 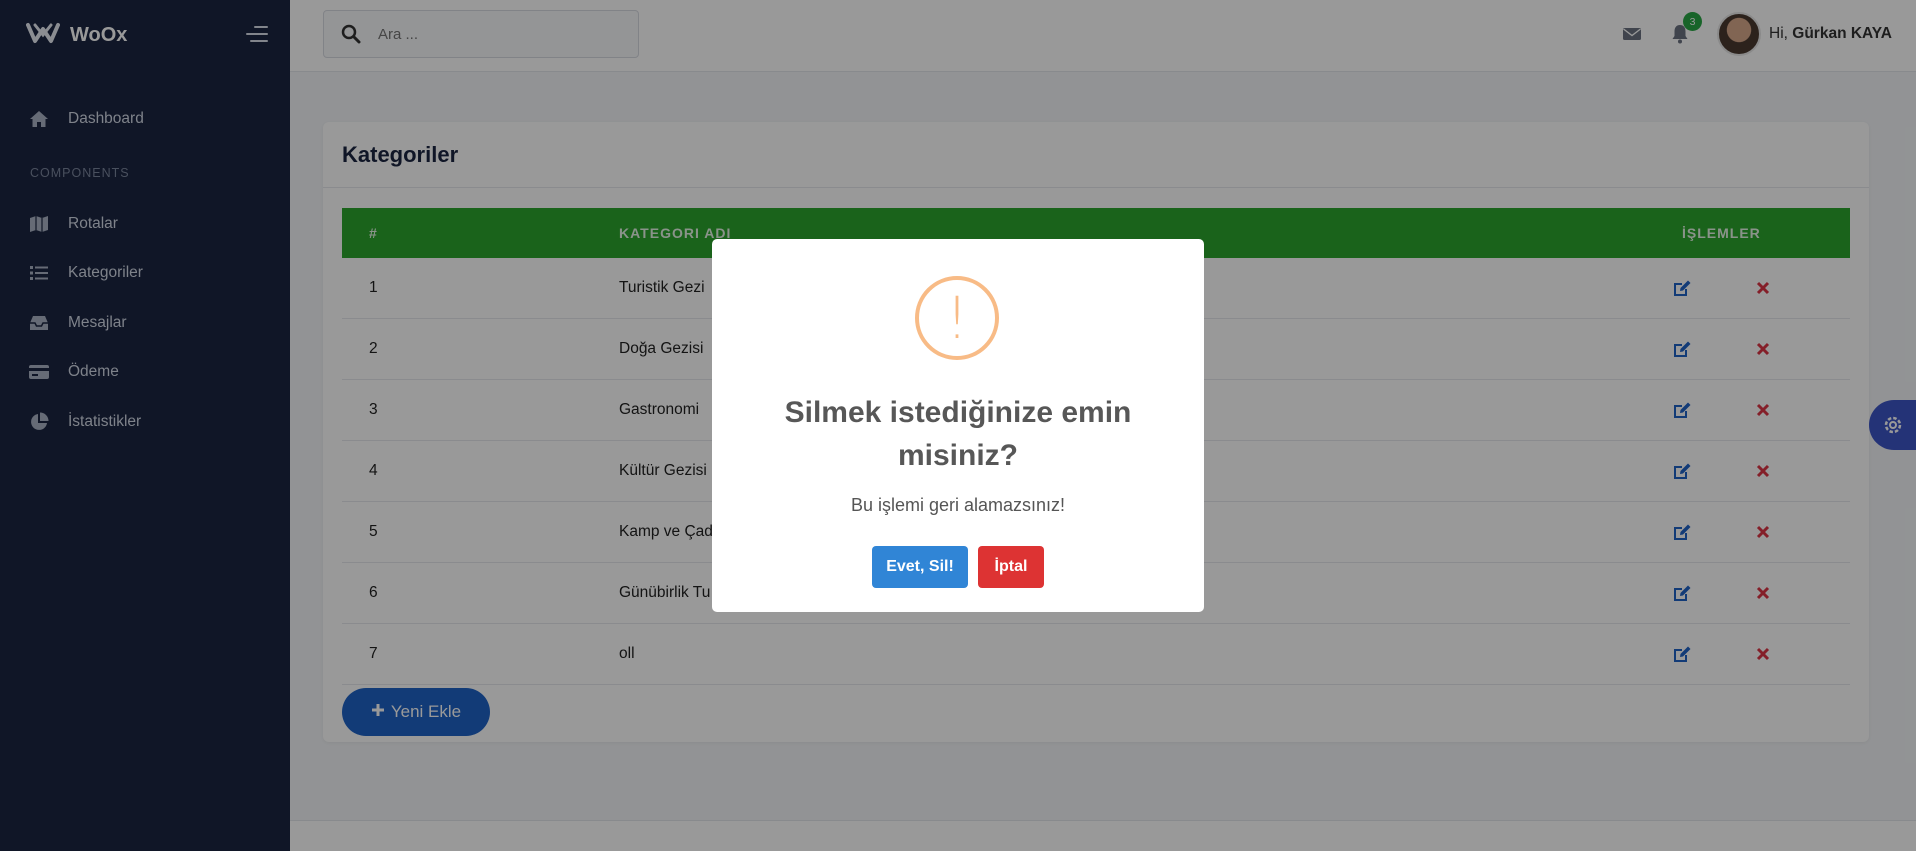 I want to click on warning-icon: !, so click(x=957, y=318).